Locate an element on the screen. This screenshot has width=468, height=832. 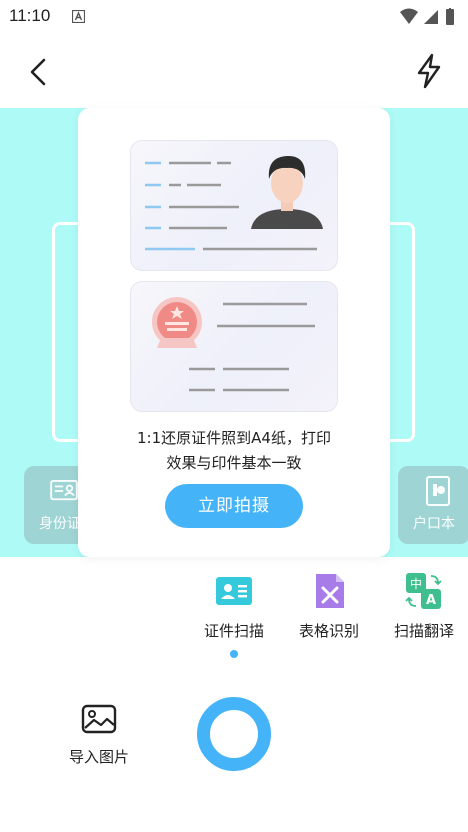
id-card-back-drawing is located at coordinates (233, 344).